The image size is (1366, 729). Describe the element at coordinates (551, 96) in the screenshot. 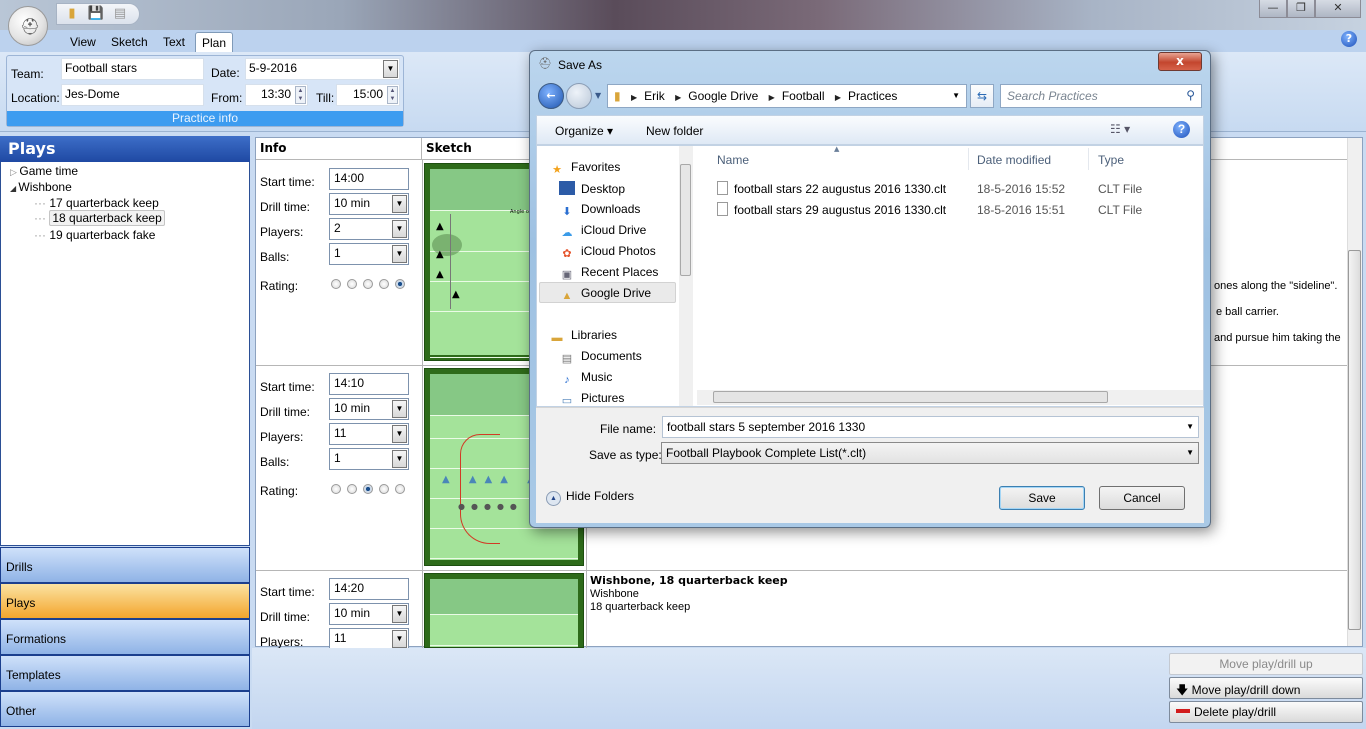

I see `back-button: ←` at that location.